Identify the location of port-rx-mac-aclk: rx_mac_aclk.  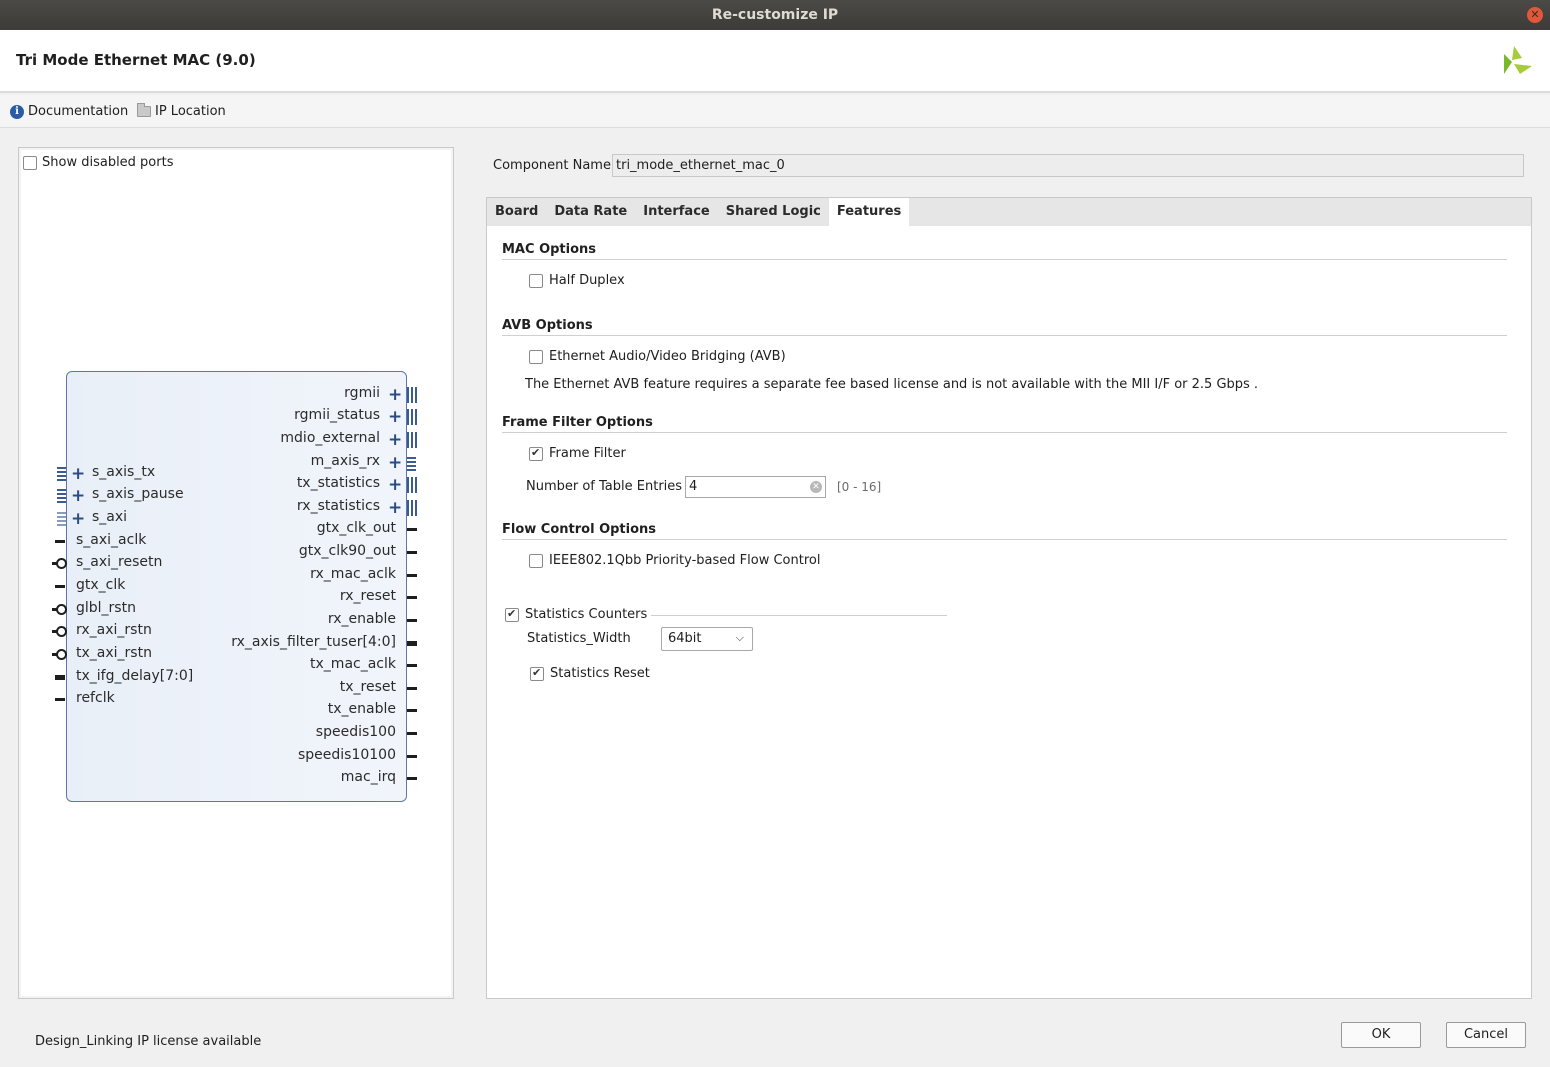
(353, 574).